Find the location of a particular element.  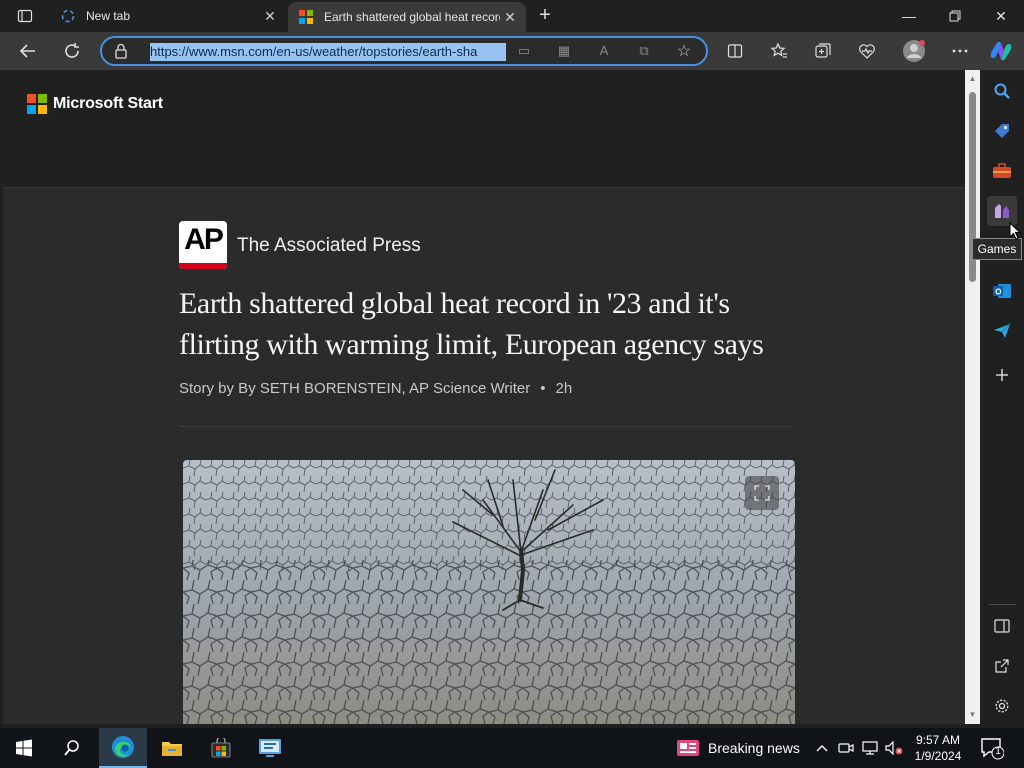

windows-taskbar: Breaking news 9:57 AM 1/9/2024 1 is located at coordinates (512, 748).